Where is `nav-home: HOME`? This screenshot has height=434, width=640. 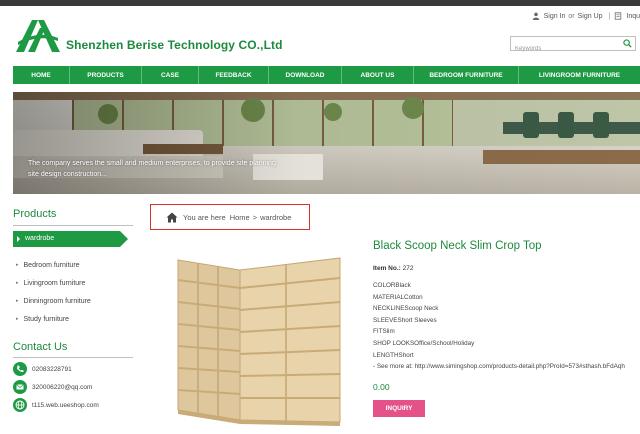
nav-home: HOME is located at coordinates (41, 75).